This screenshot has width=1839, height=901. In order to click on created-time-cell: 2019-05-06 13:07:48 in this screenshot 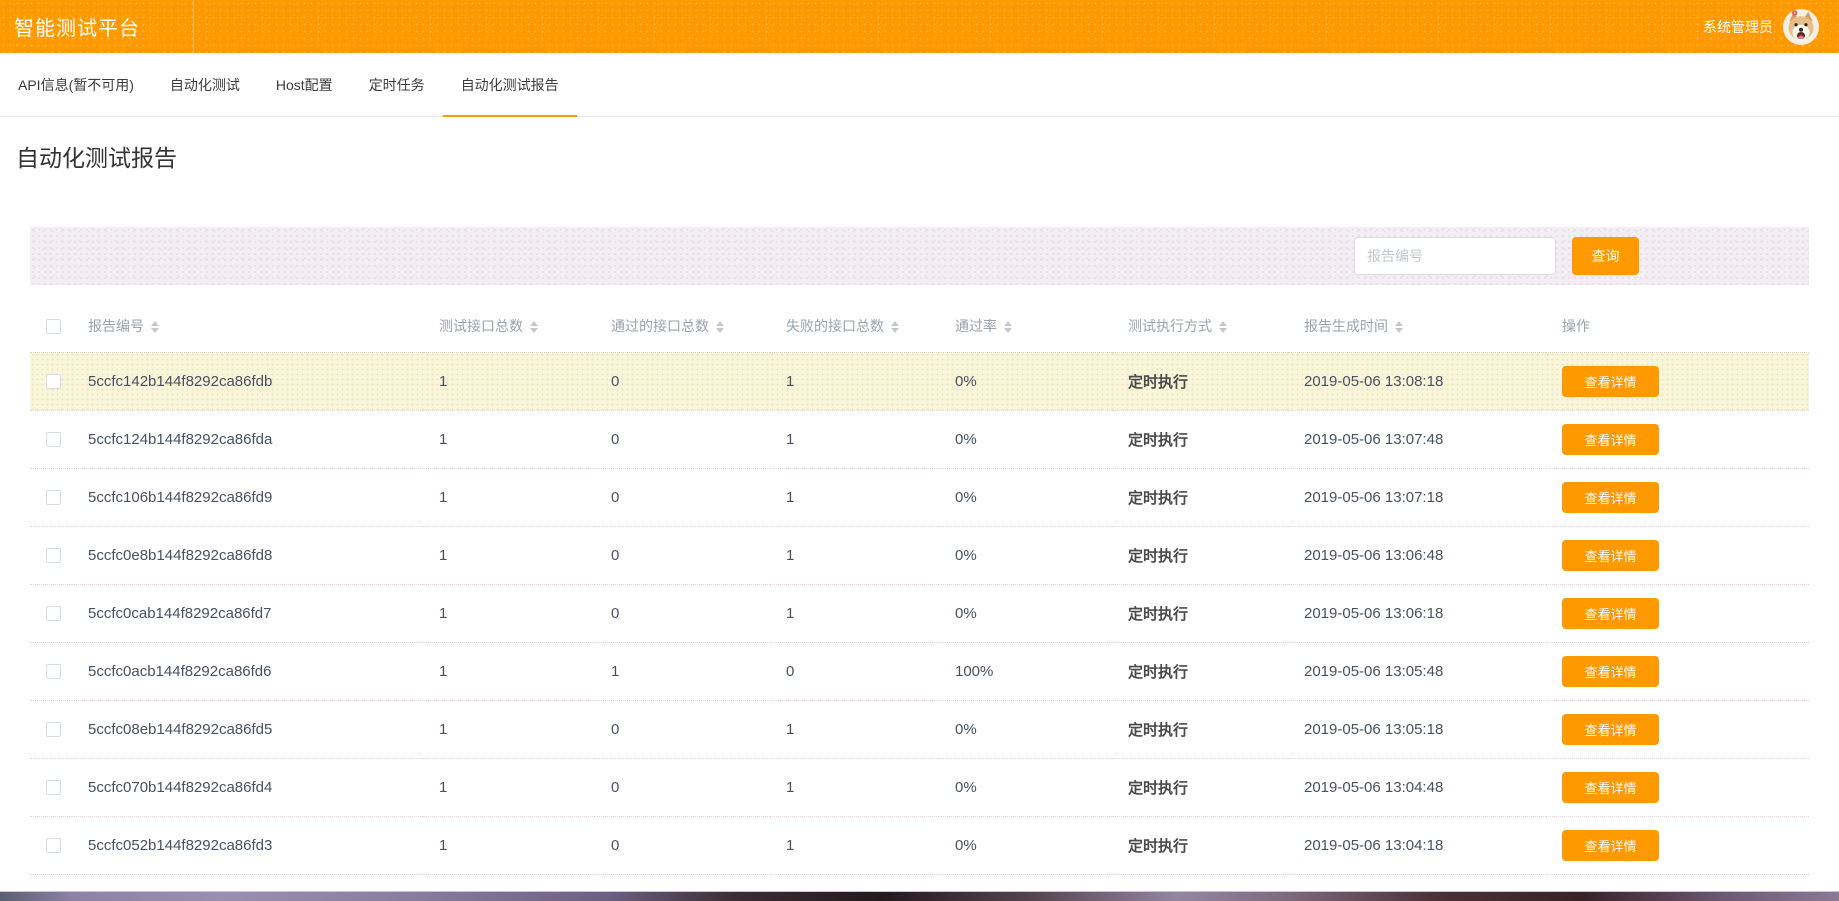, I will do `click(1374, 439)`.